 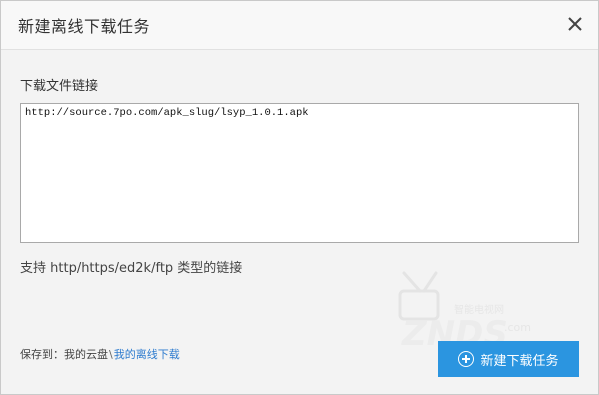 I want to click on save-location-label: 保存到：, so click(x=42, y=354).